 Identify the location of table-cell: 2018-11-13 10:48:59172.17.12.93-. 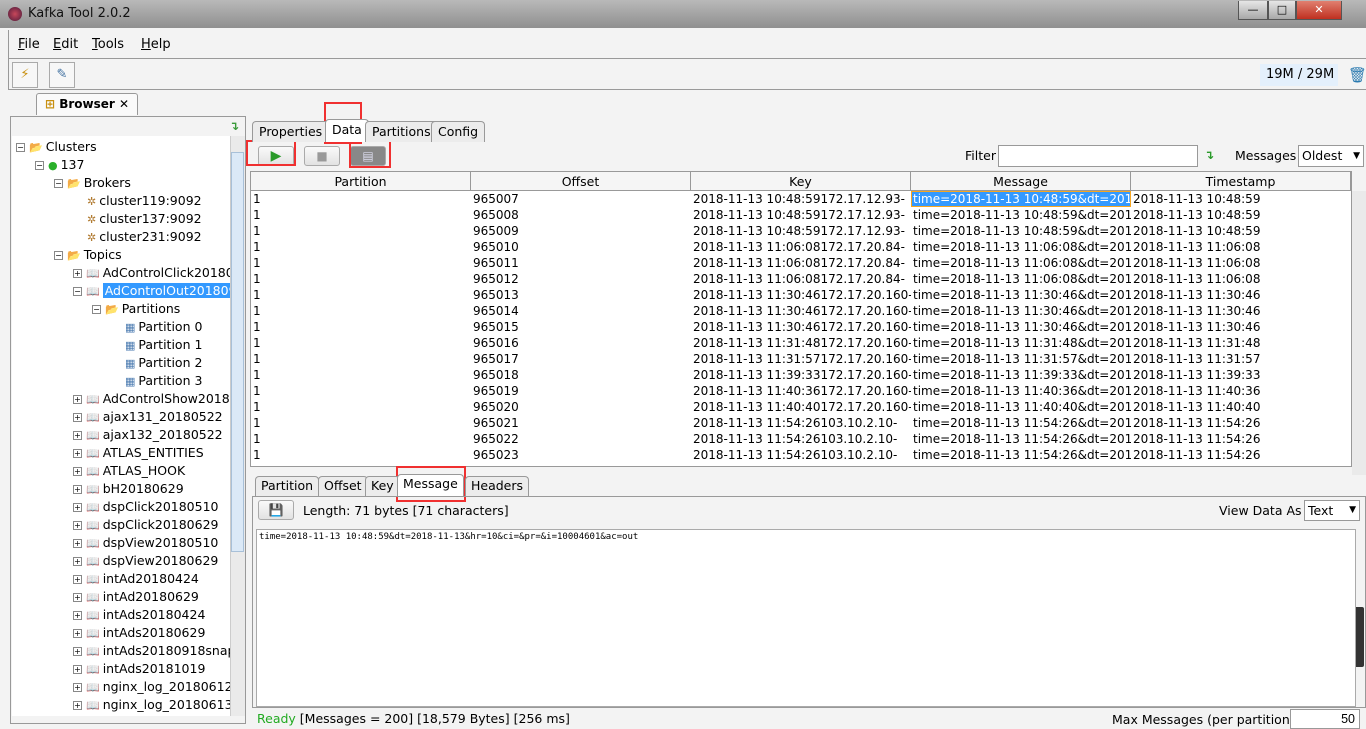
(801, 231).